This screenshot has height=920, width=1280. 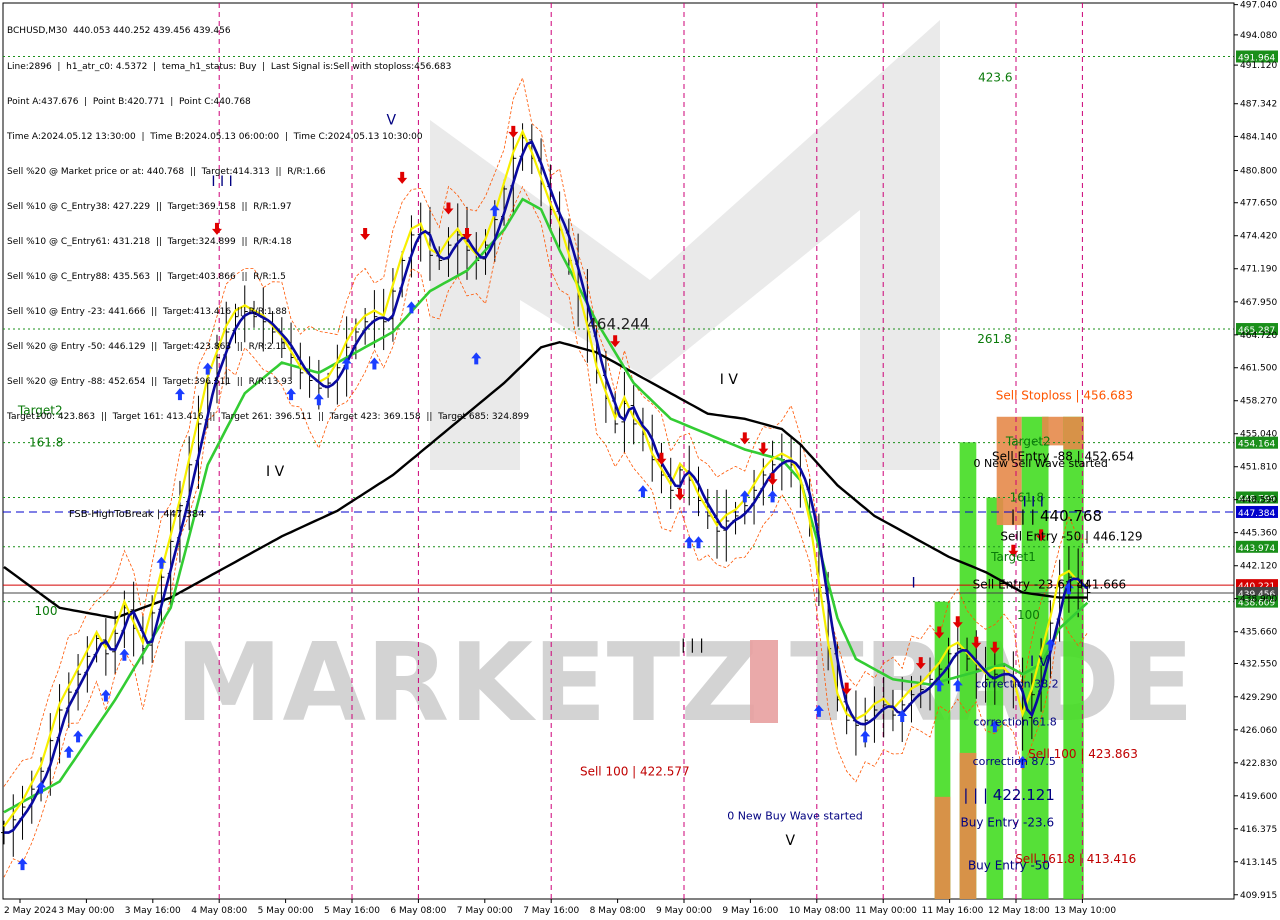 What do you see at coordinates (418, 911) in the screenshot?
I see `time-tick-label: 6 May 08:00` at bounding box center [418, 911].